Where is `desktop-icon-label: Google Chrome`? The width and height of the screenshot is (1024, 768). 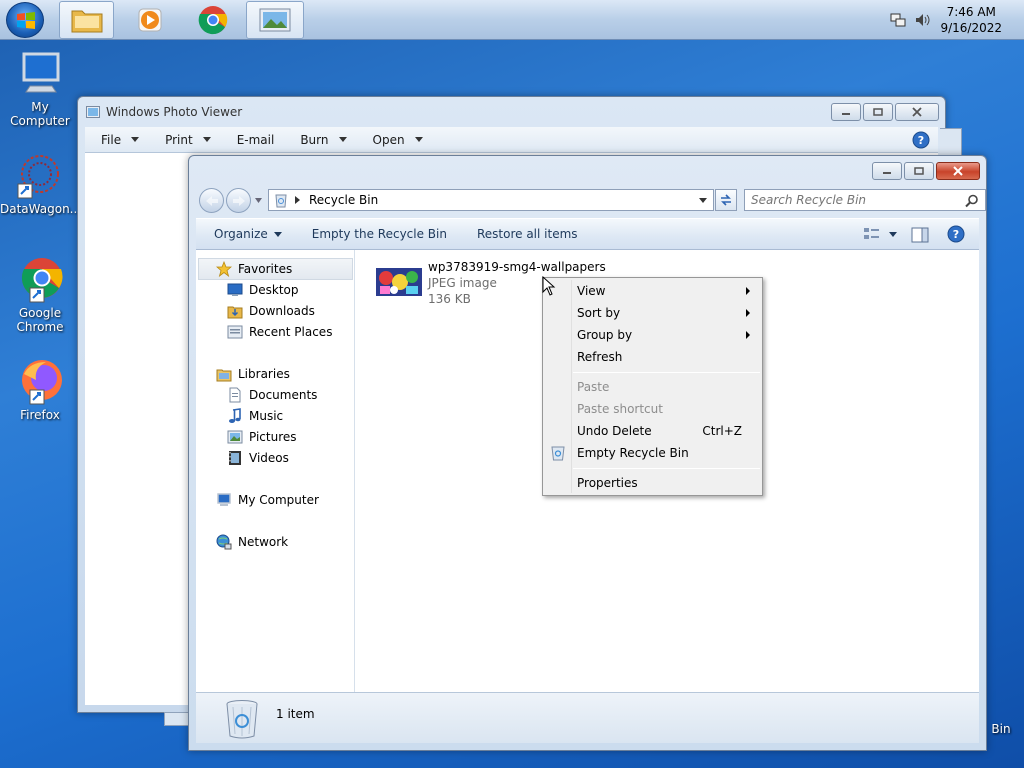 desktop-icon-label: Google Chrome is located at coordinates (40, 320).